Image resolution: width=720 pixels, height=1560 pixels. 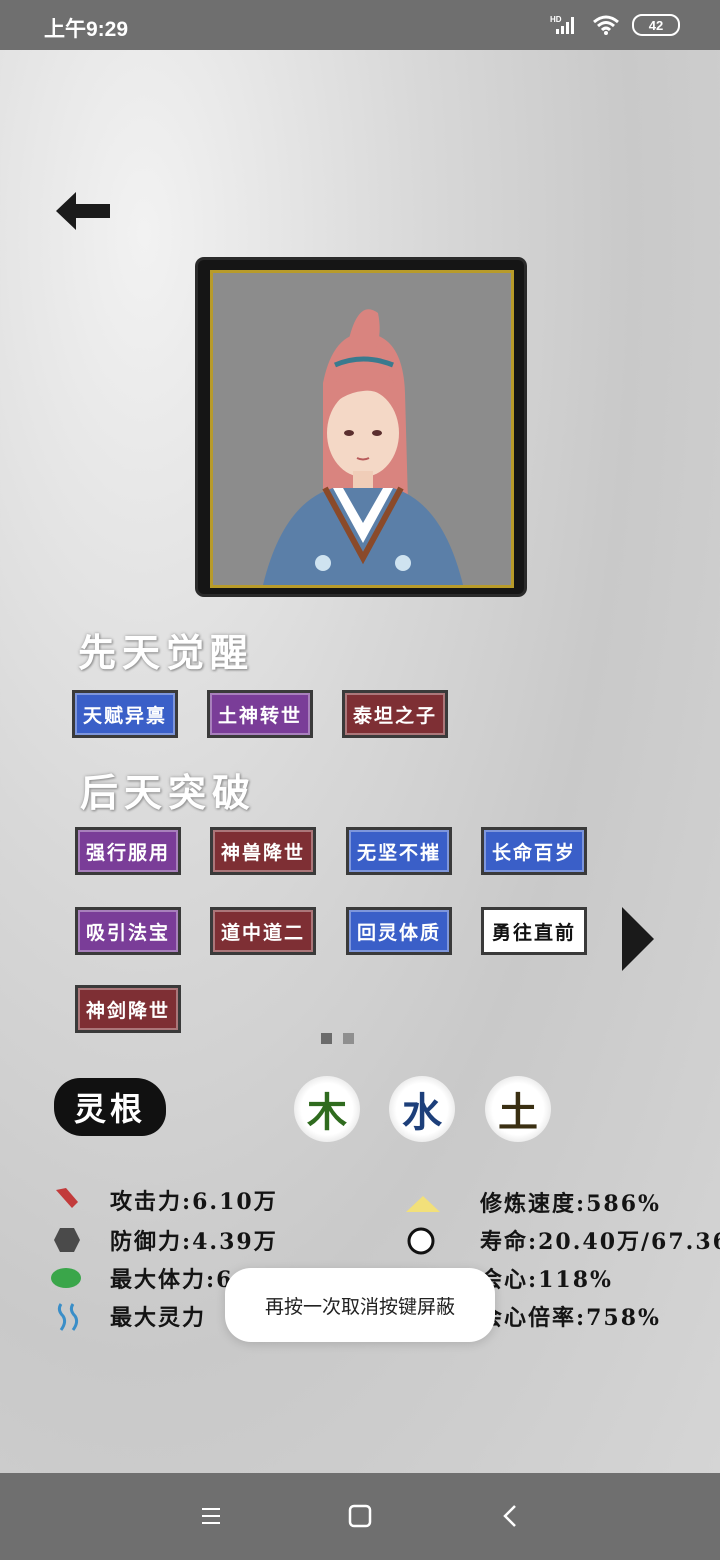 What do you see at coordinates (128, 931) in the screenshot?
I see `breakthrough-tag: 吸引法宝` at bounding box center [128, 931].